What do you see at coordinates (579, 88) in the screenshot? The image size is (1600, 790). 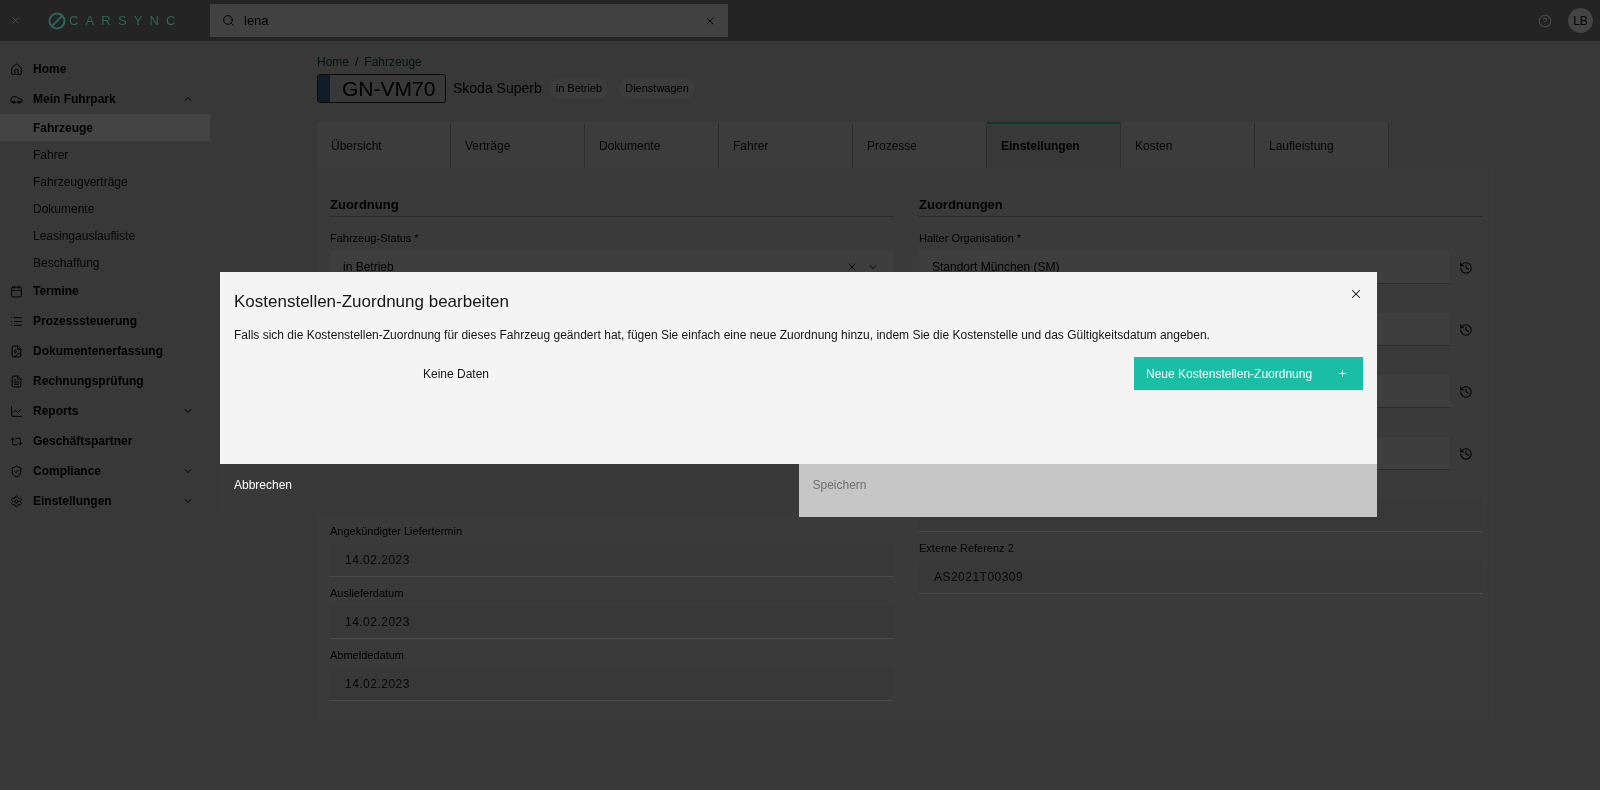 I see `status-tag: in Betrieb` at bounding box center [579, 88].